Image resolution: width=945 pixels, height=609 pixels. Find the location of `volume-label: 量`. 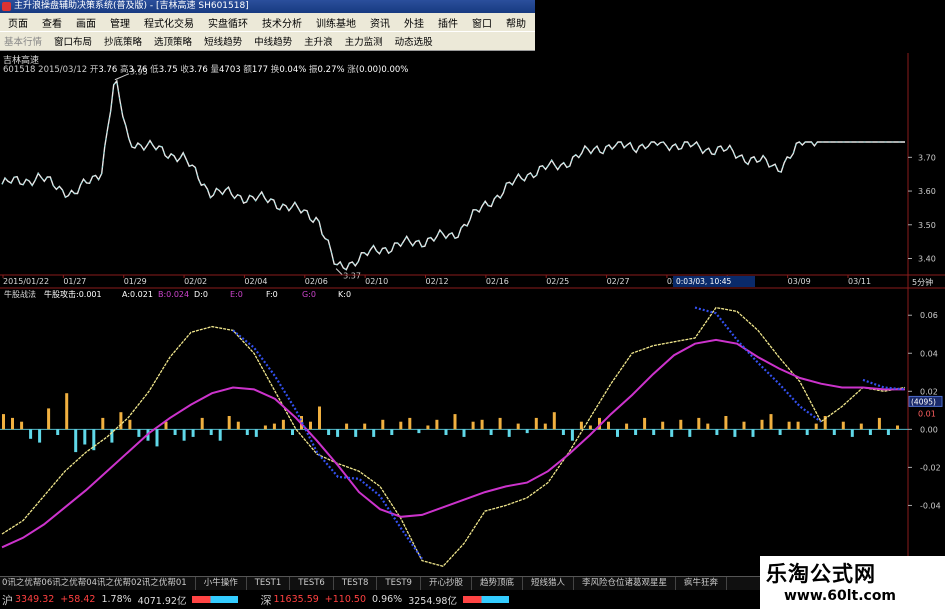

volume-label: 量 is located at coordinates (214, 70).